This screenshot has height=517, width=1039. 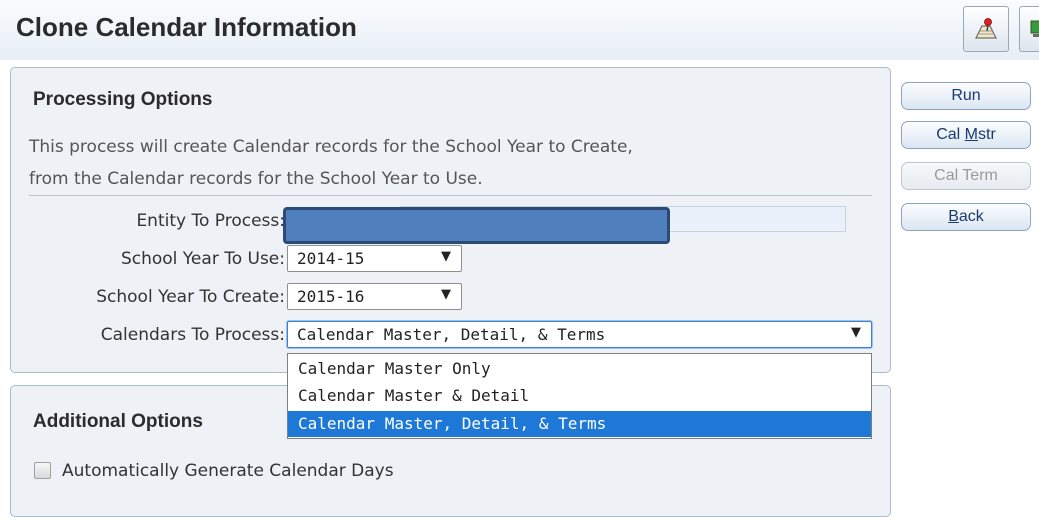 What do you see at coordinates (579, 369) in the screenshot?
I see `dropdown-option: Calendar Master Only` at bounding box center [579, 369].